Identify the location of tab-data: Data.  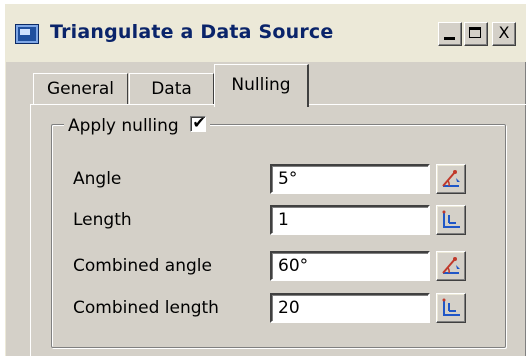
(171, 88).